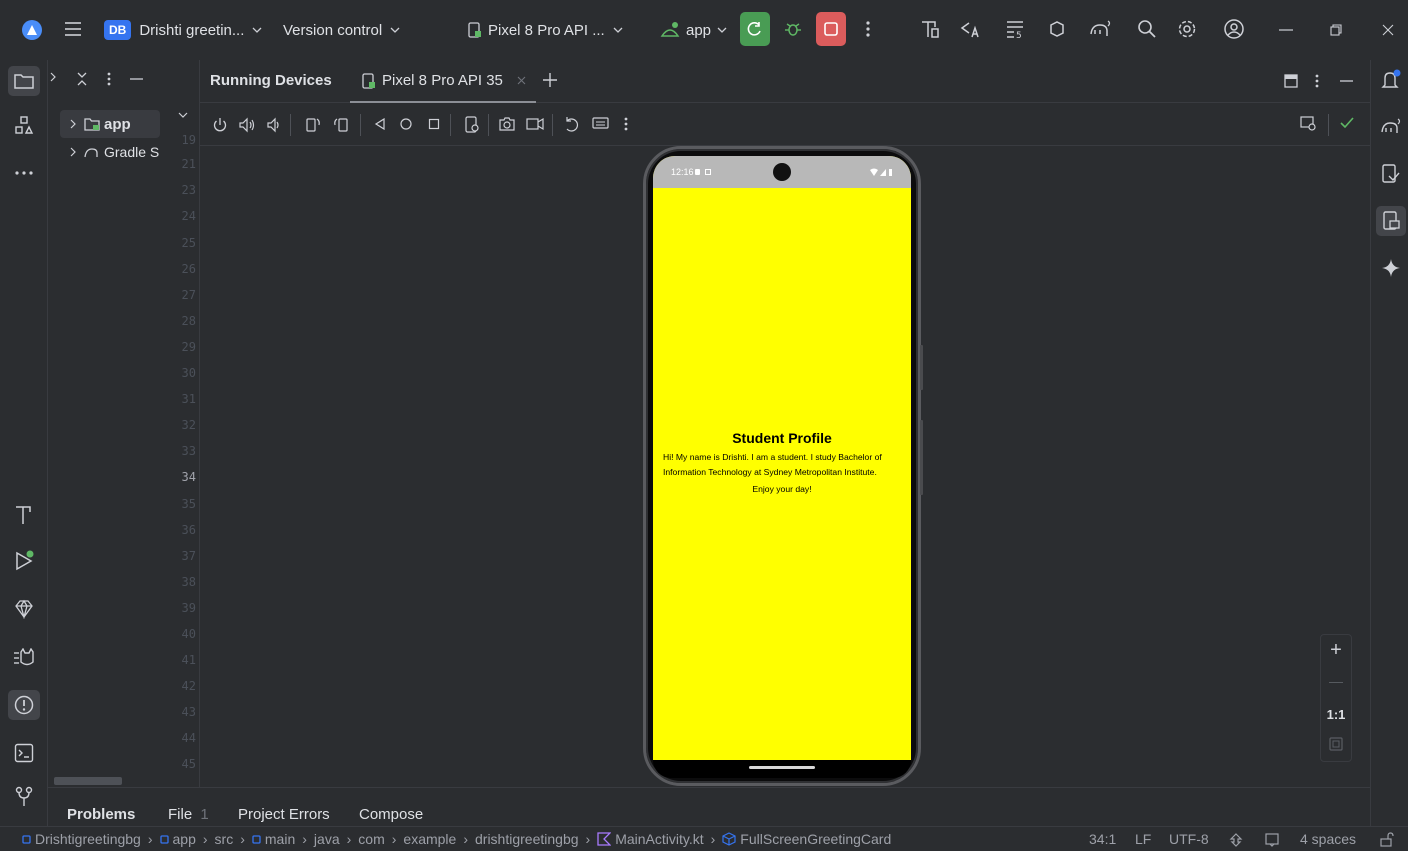 This screenshot has width=1408, height=851. Describe the element at coordinates (1388, 30) in the screenshot. I see `close-window-icon` at that location.